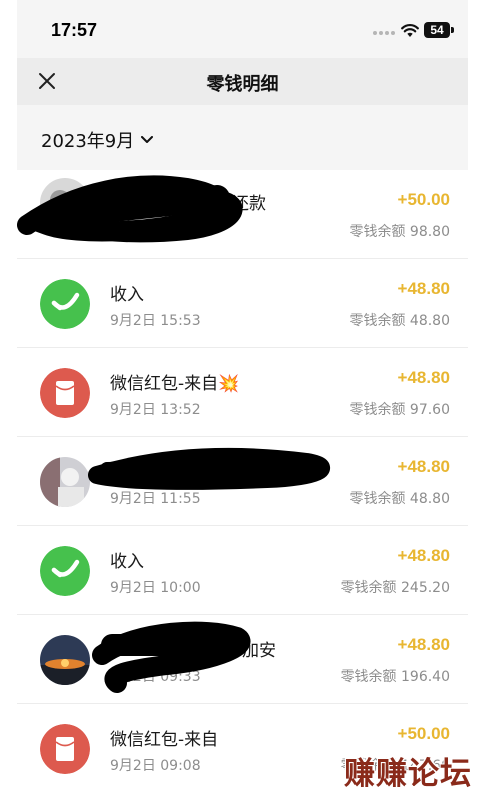  What do you see at coordinates (164, 740) in the screenshot?
I see `transaction-title: 微信红包-来自` at bounding box center [164, 740].